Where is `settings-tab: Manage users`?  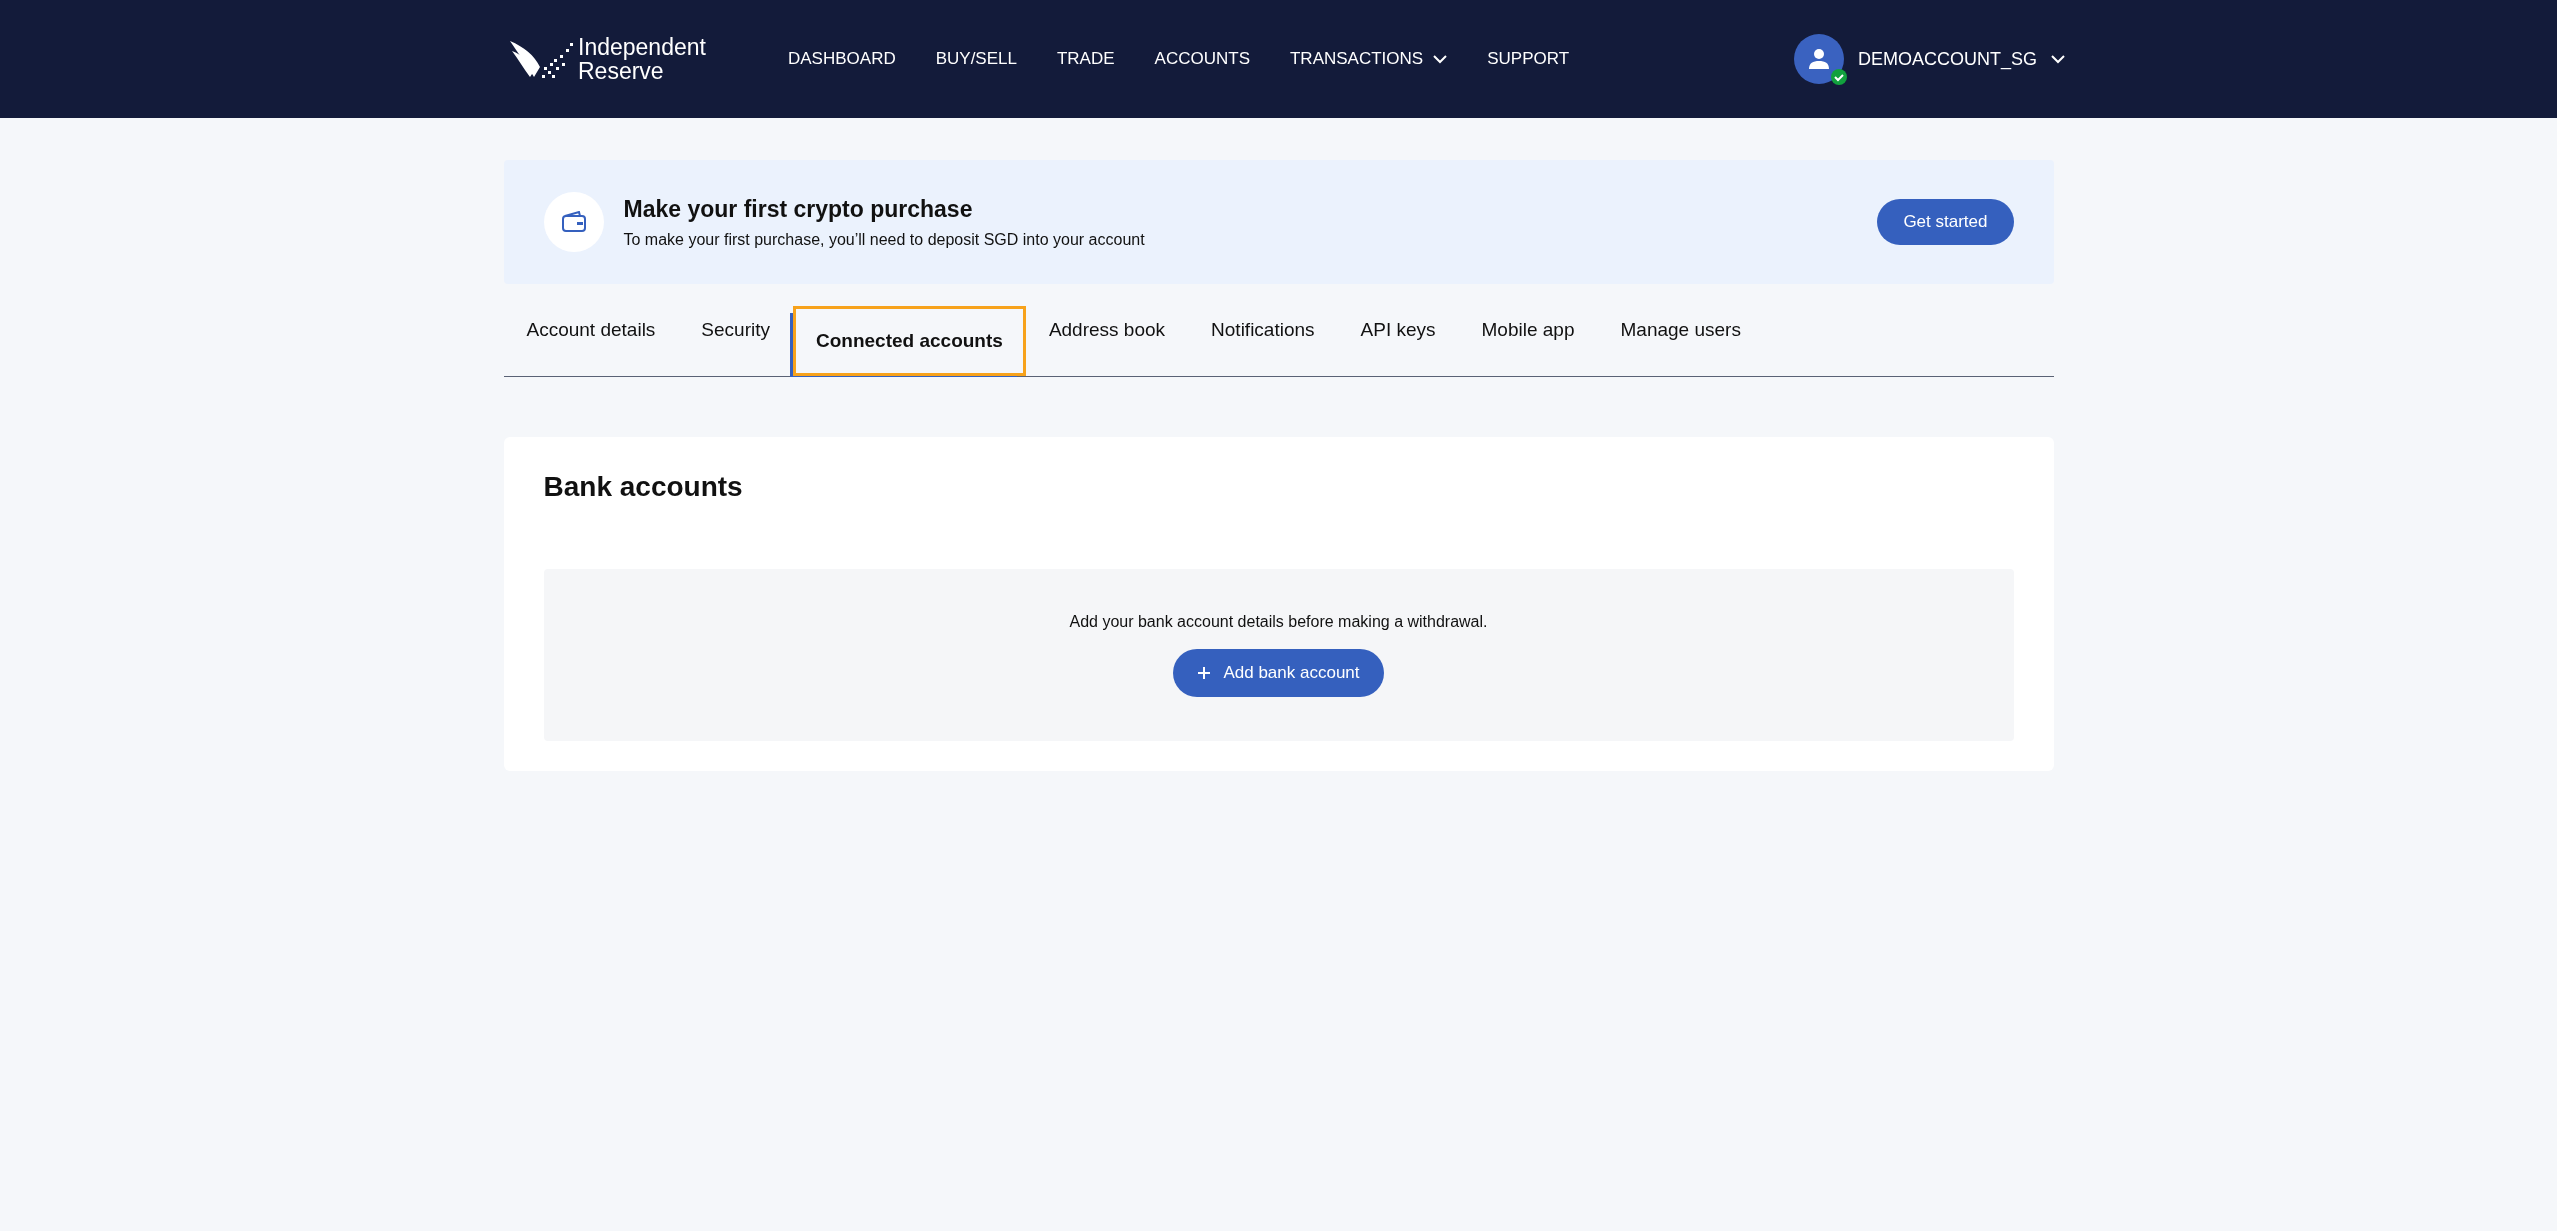
settings-tab: Manage users is located at coordinates (1680, 330).